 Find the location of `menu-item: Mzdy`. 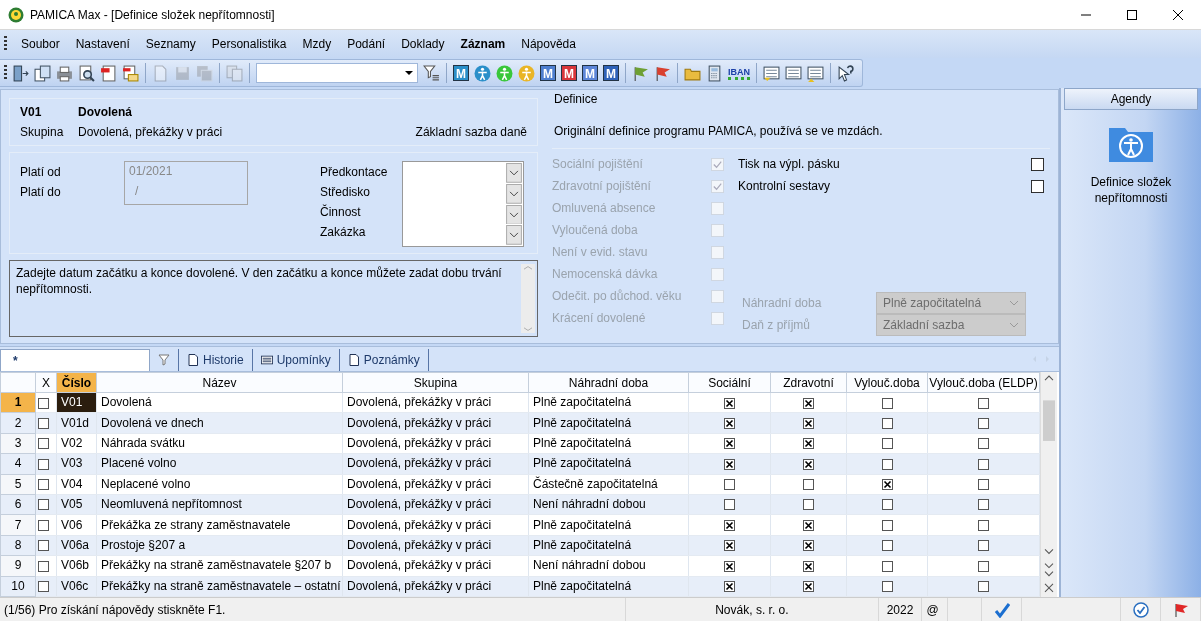

menu-item: Mzdy is located at coordinates (317, 44).